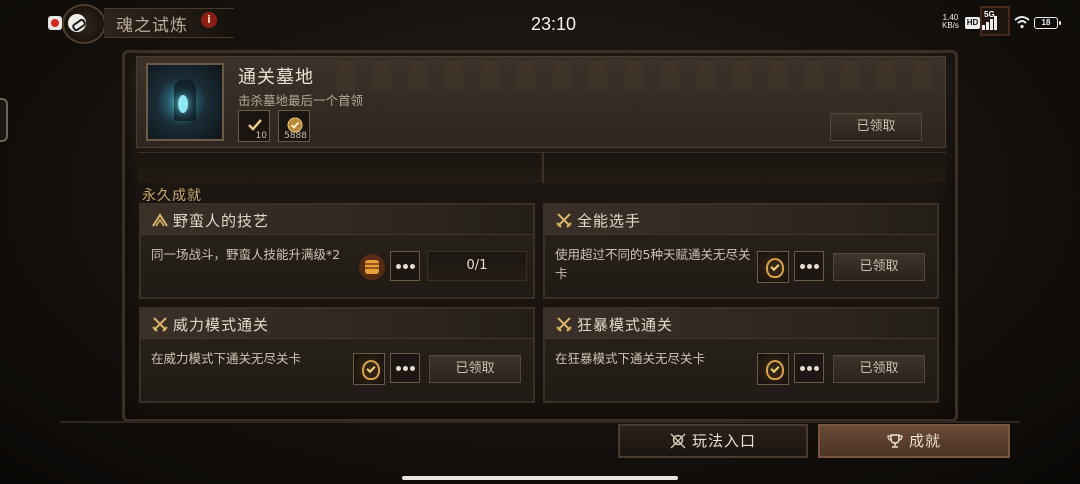 Image resolution: width=1080 pixels, height=484 pixels. I want to click on home-indicator, so click(540, 478).